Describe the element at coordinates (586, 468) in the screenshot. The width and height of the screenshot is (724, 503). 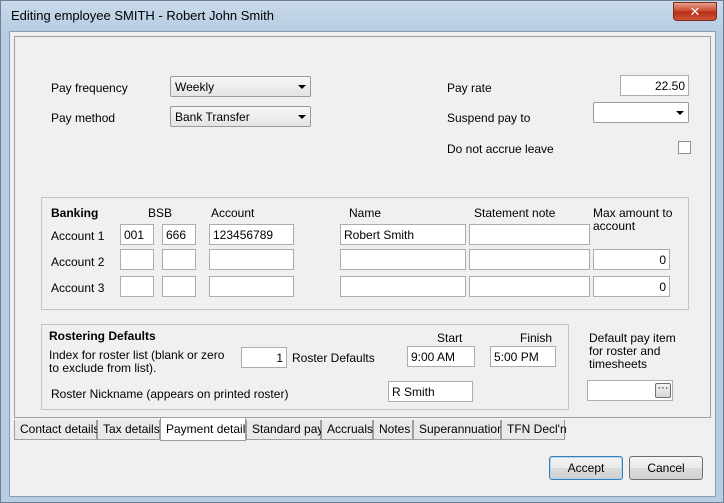
I see `accept-button: Accept` at that location.